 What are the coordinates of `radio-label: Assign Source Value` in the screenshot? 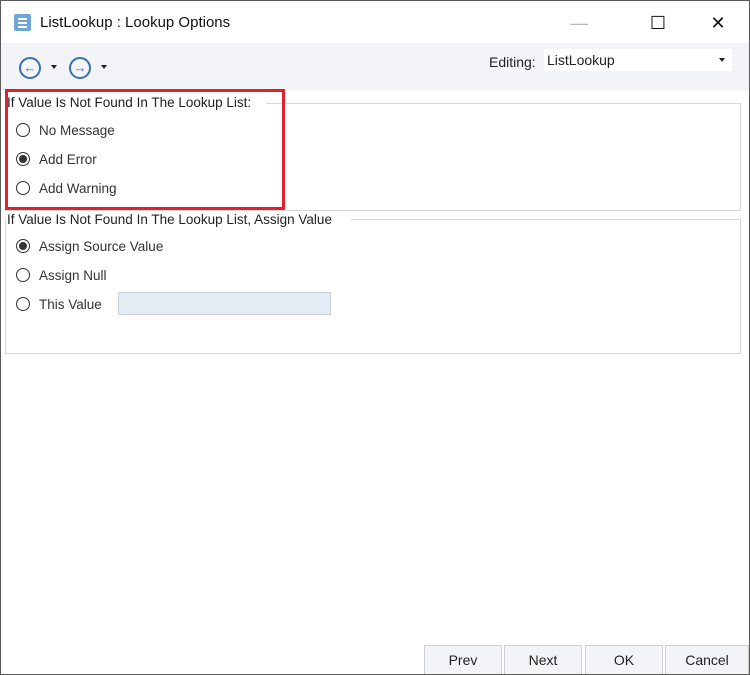 It's located at (101, 246).